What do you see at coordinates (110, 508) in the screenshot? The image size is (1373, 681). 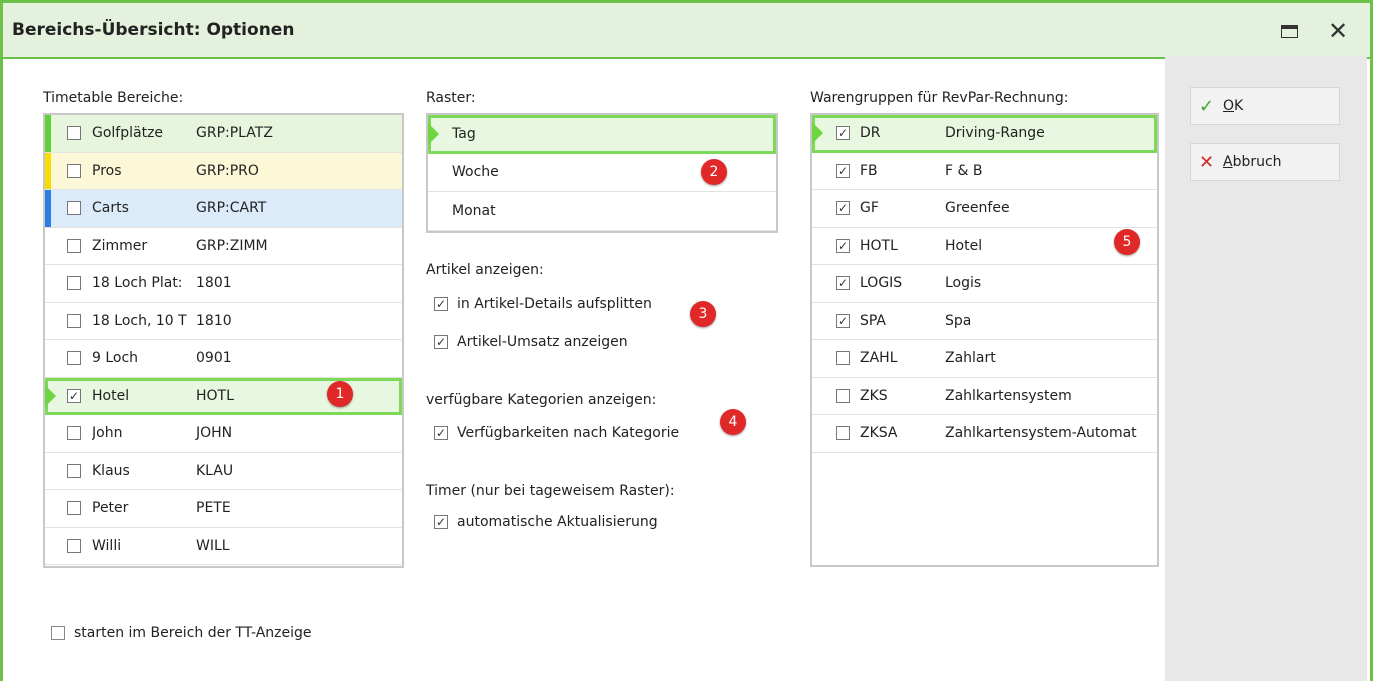 I see `row-name: Peter` at bounding box center [110, 508].